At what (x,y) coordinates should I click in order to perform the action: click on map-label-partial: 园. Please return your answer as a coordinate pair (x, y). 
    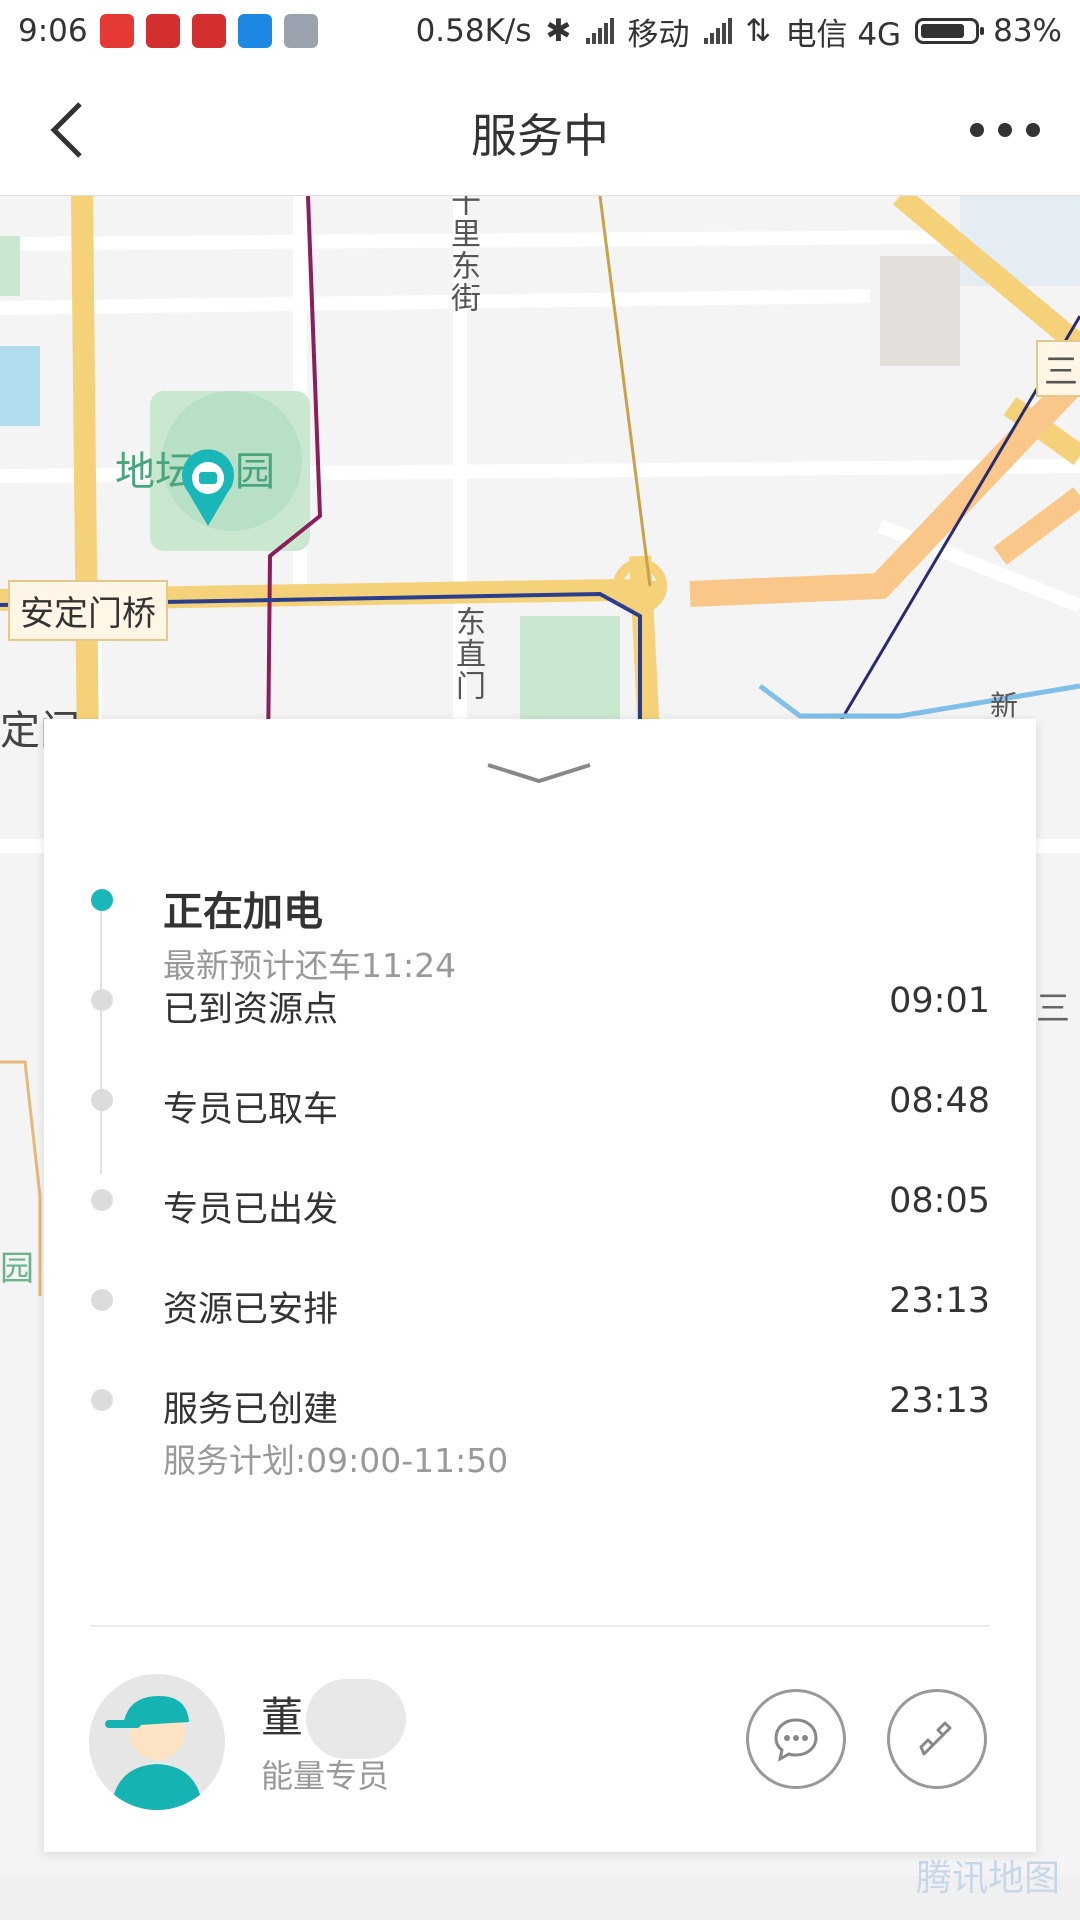
    Looking at the image, I should click on (17, 1269).